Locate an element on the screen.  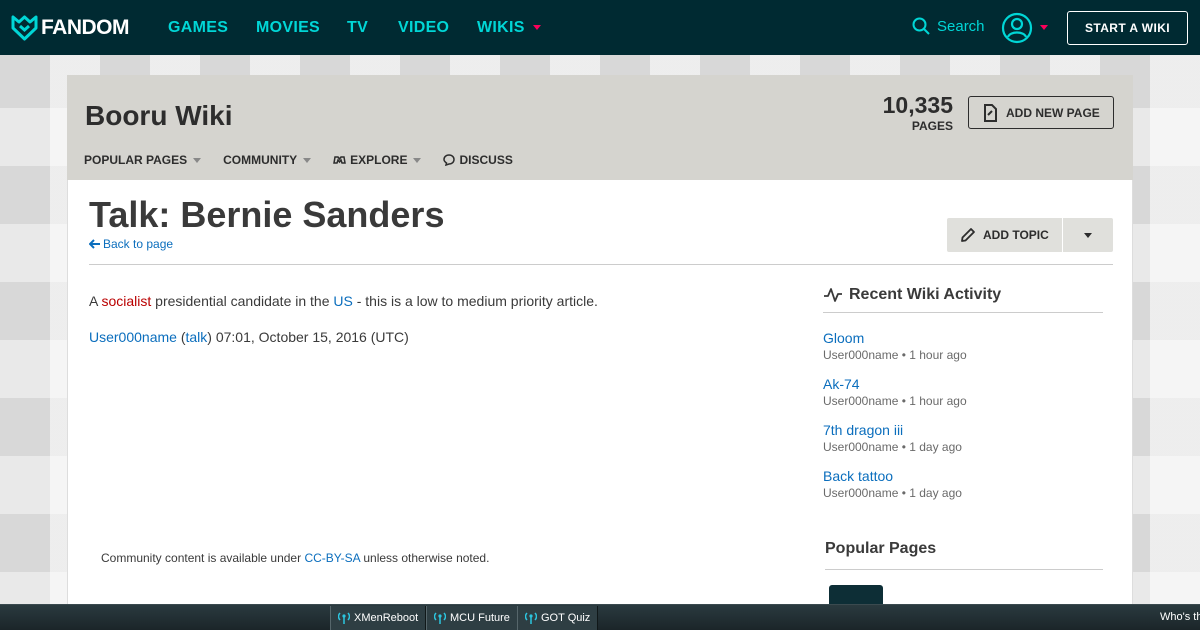
bottom-toolbar: XMenReboot MCU Future GOT Quiz Who's th is located at coordinates (600, 617).